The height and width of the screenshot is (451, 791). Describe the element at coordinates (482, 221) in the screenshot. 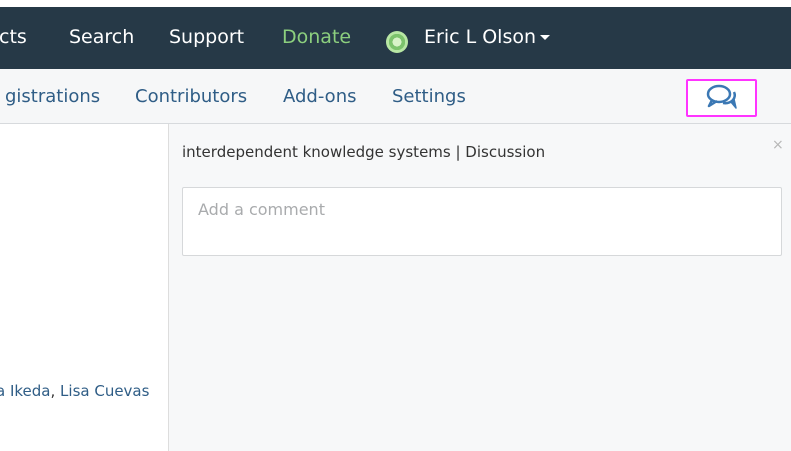

I see `comment-input` at that location.